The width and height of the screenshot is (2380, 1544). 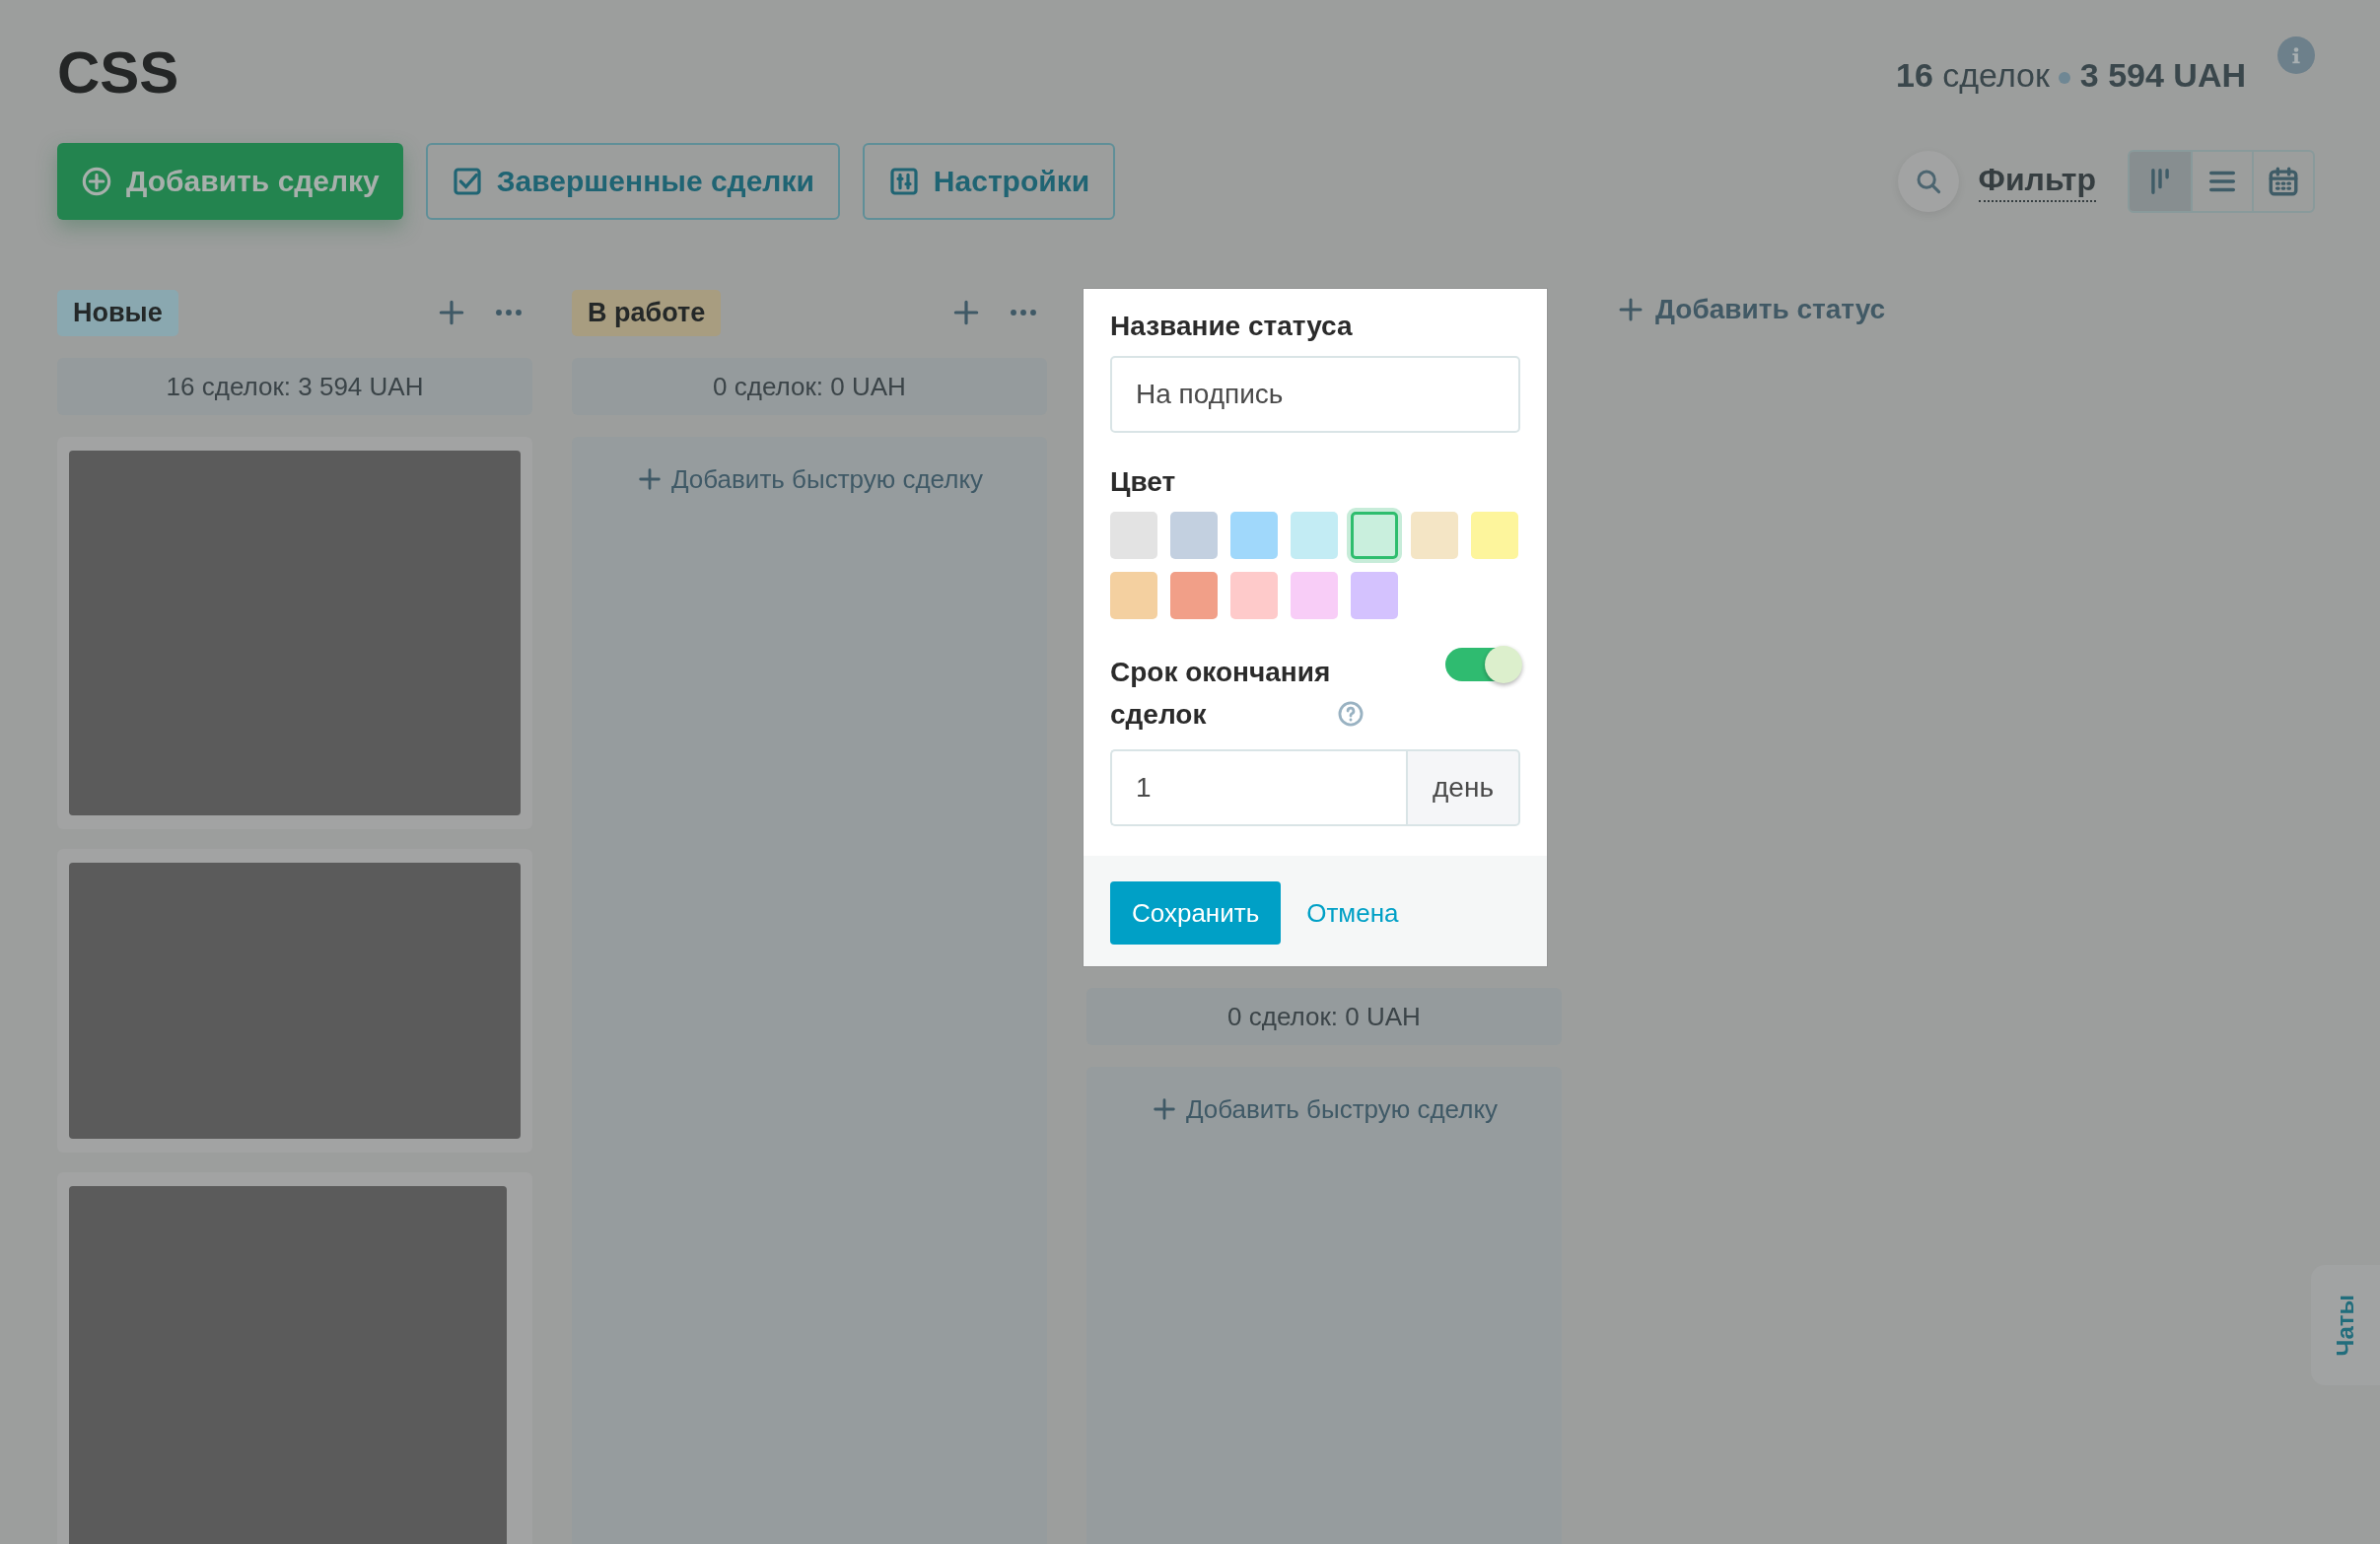 I want to click on save-button: Сохранить, so click(x=1196, y=913).